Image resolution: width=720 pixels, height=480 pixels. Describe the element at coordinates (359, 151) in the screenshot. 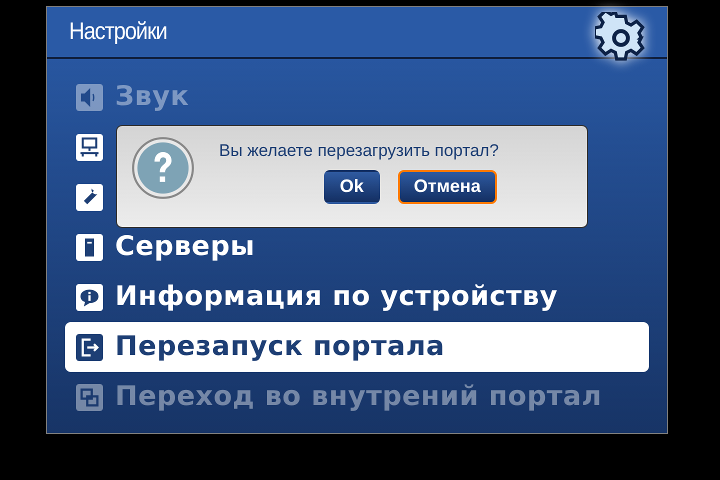

I see `dialog-message: Вы желаете перезагрузить портал?` at that location.